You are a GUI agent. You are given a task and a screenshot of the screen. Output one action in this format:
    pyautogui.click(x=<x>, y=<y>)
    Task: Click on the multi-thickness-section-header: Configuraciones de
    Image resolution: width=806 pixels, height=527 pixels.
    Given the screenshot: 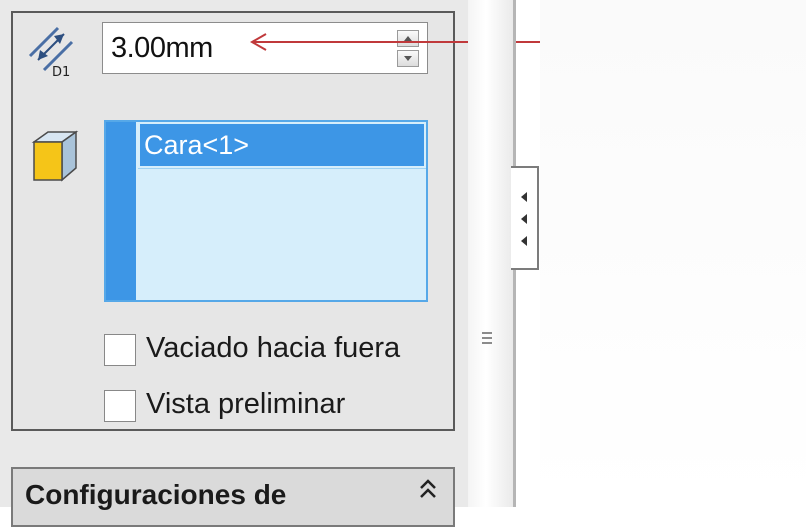 What is the action you would take?
    pyautogui.click(x=233, y=497)
    